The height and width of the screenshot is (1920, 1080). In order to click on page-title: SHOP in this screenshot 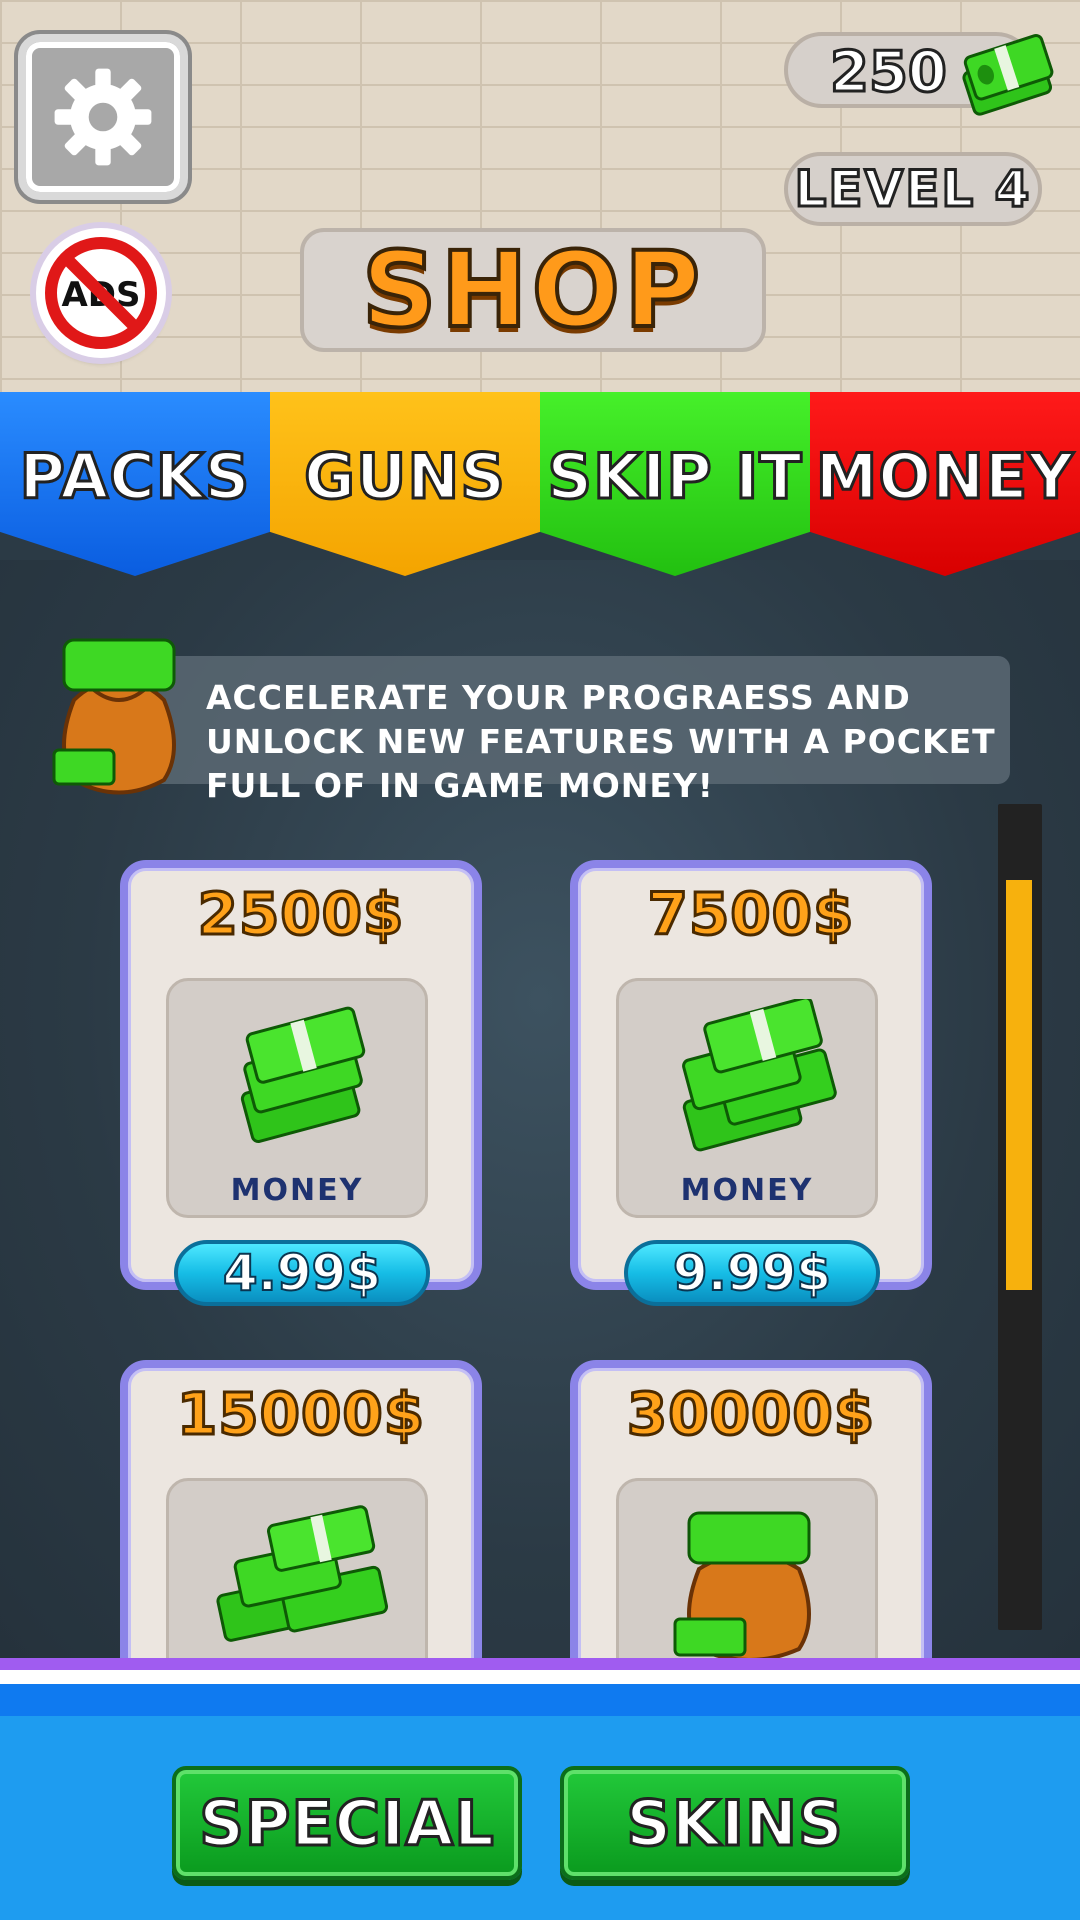, I will do `click(532, 290)`.